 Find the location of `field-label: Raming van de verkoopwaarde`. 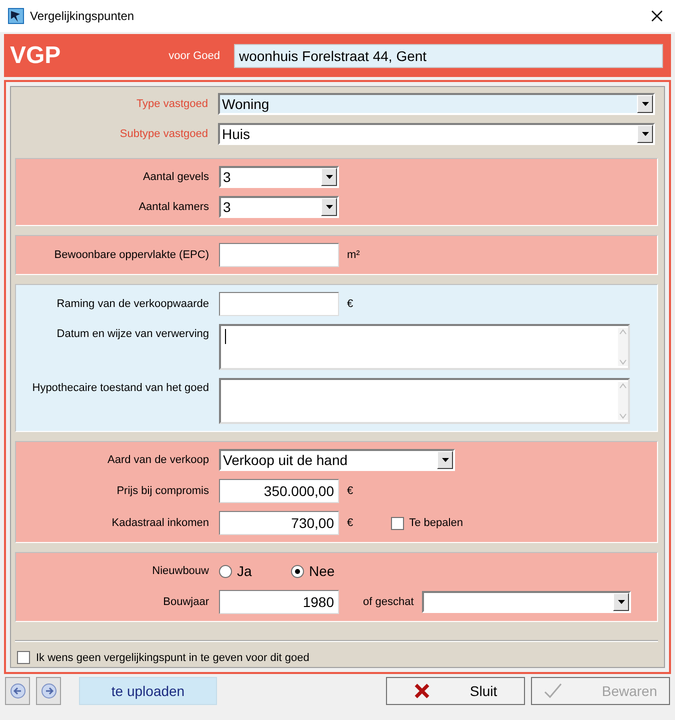

field-label: Raming van de verkoopwaarde is located at coordinates (133, 304).